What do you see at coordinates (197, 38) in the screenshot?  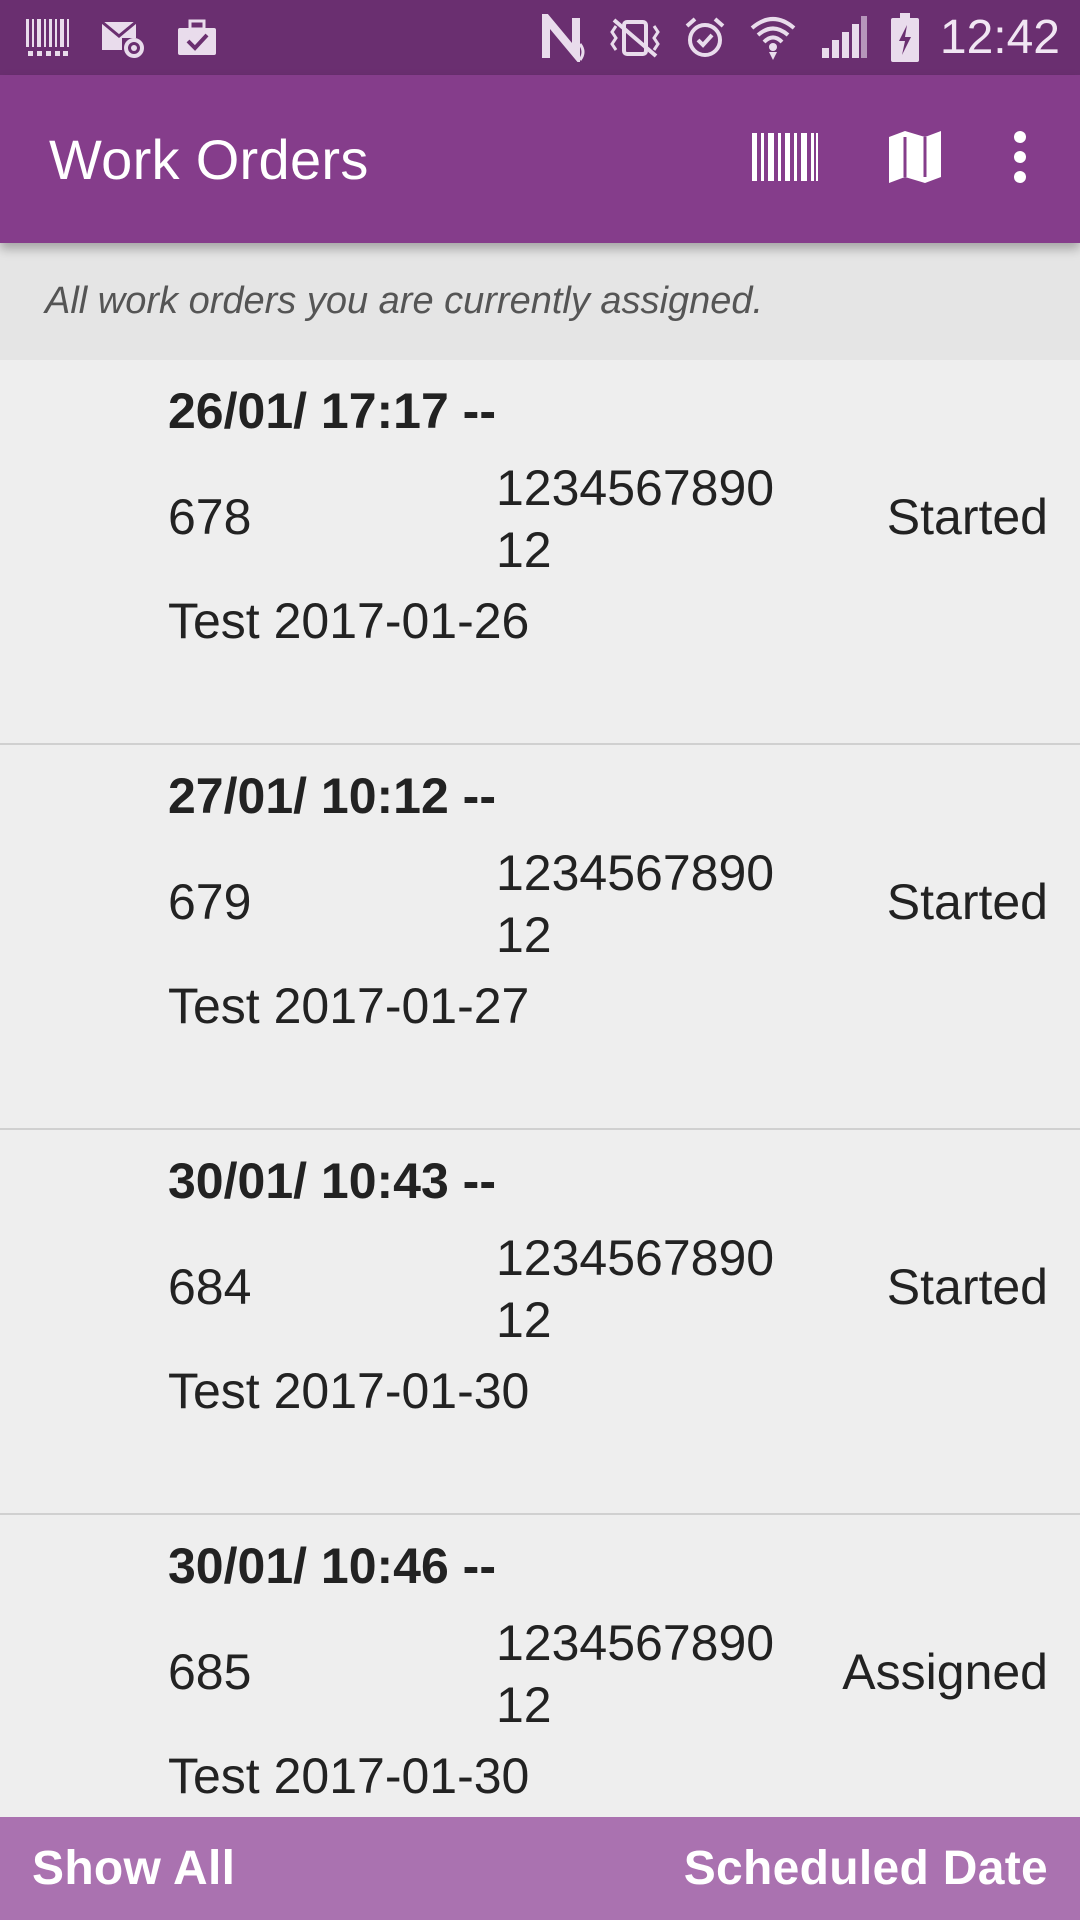 I see `briefcase-check-icon` at bounding box center [197, 38].